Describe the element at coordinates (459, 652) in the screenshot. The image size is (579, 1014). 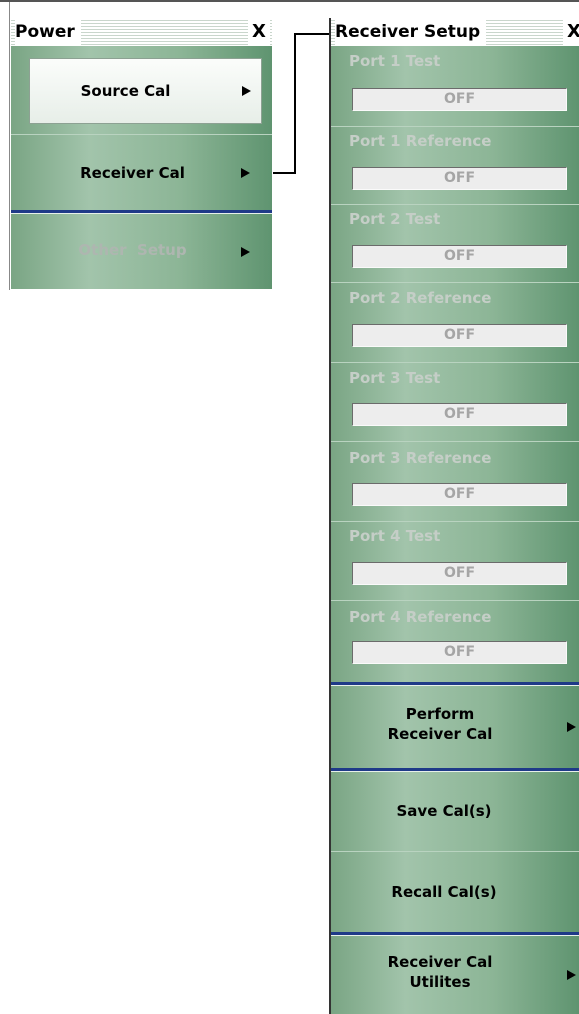
I see `port-4-reference-input: OFF` at that location.